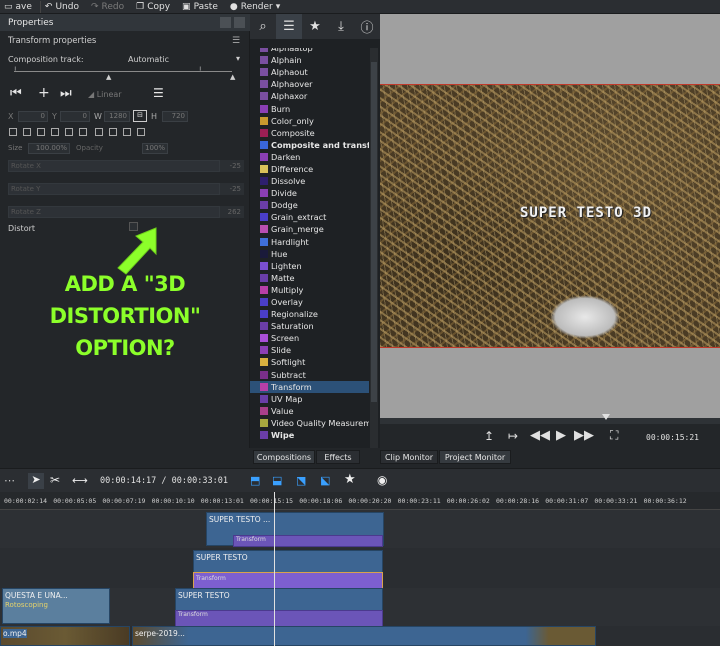  Describe the element at coordinates (56, 606) in the screenshot. I see `clip-questa-e-una: QUESTA E UNA... Rotoscoping` at that location.